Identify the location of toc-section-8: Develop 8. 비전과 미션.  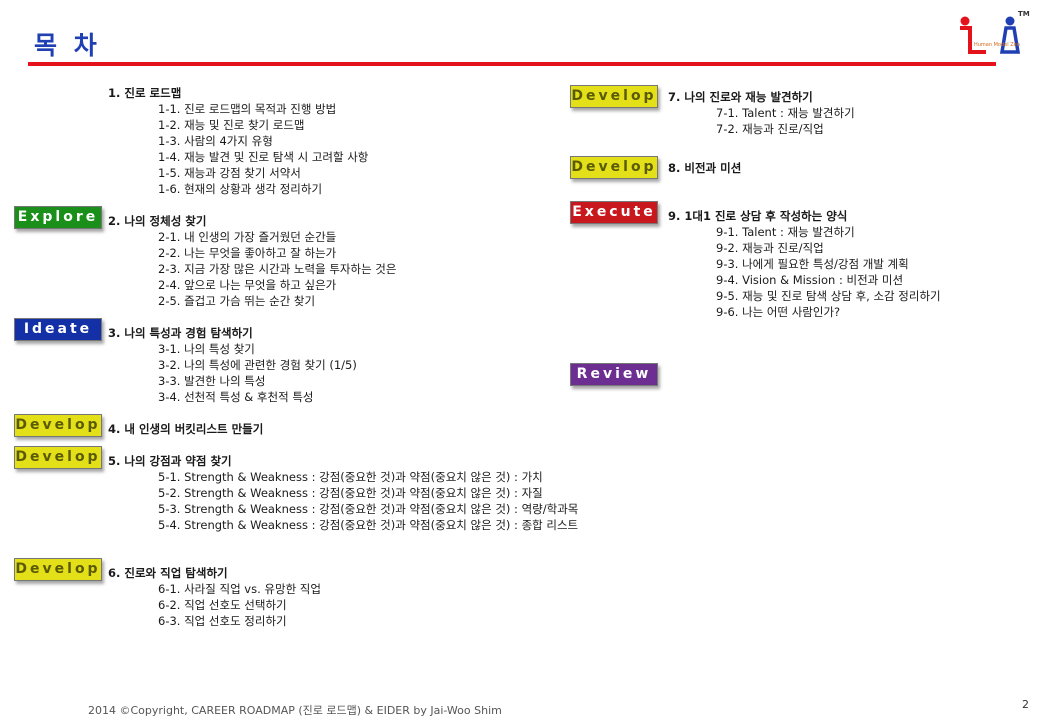
(755, 167).